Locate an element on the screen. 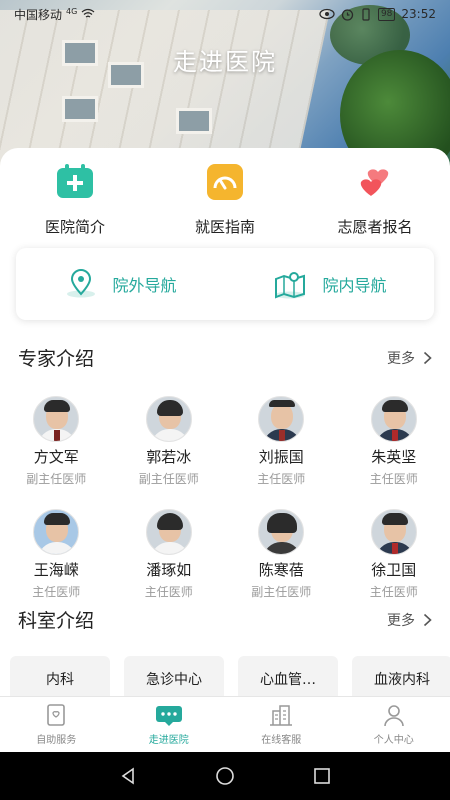 The width and height of the screenshot is (450, 800). bottom-tab-bar: 自助服务 走进医院 在线客服 个人中心 is located at coordinates (225, 724).